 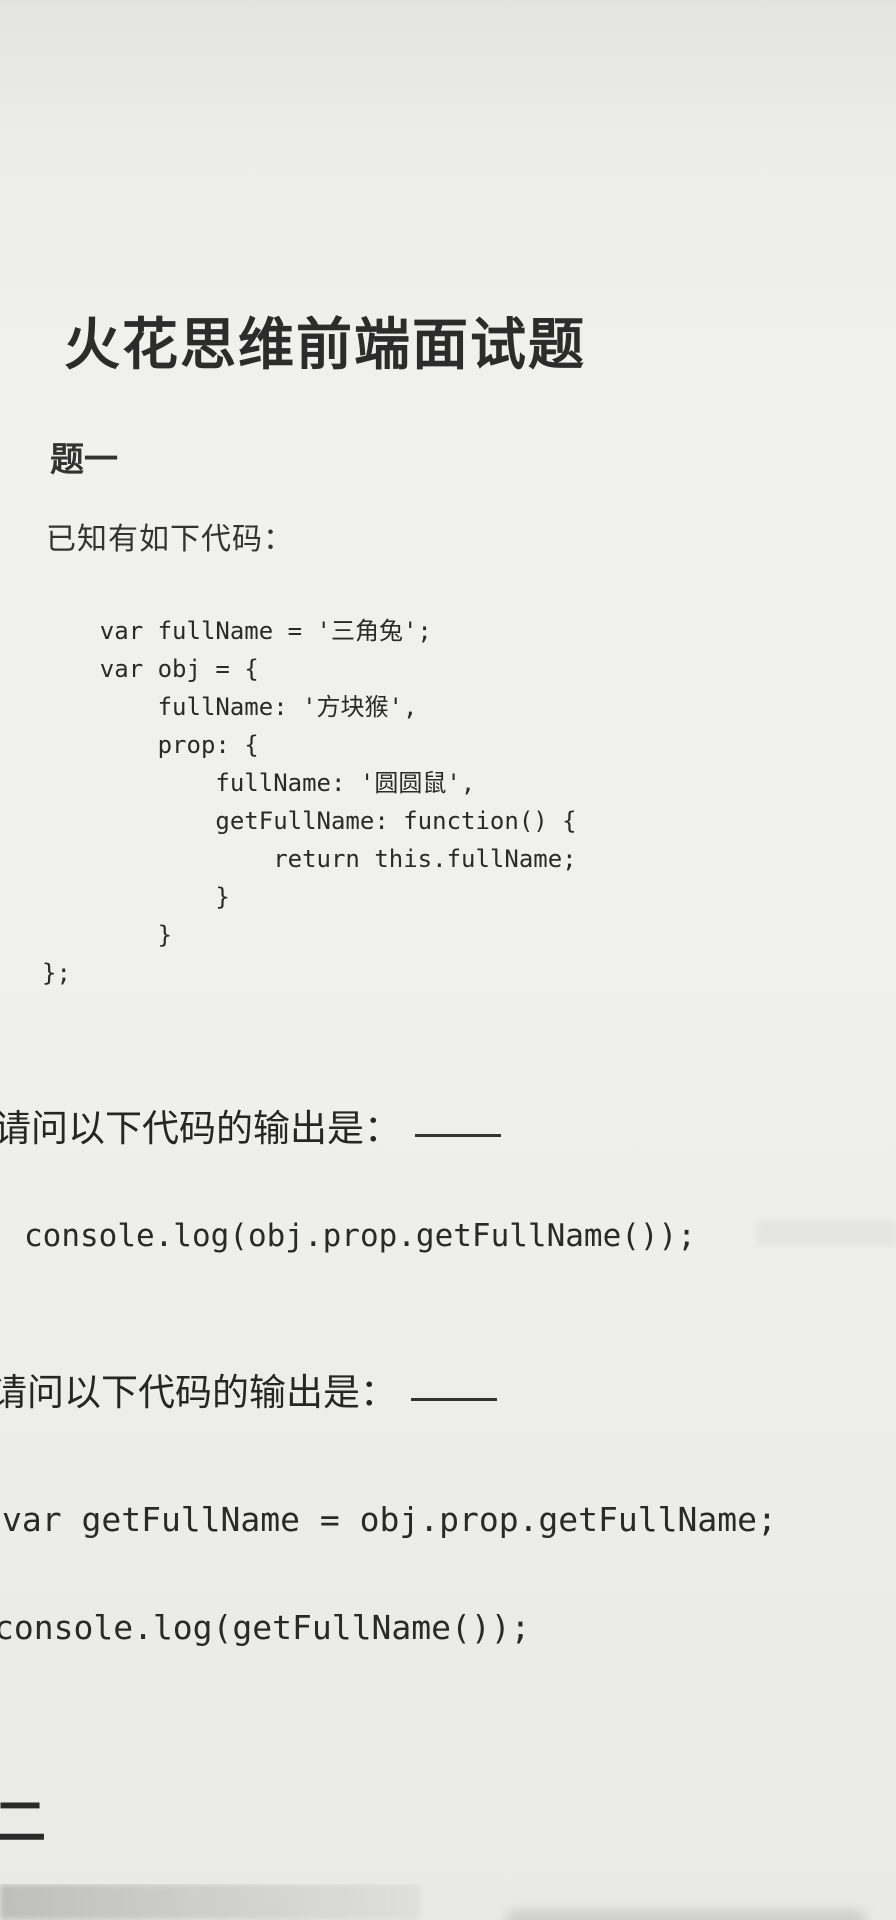 What do you see at coordinates (198, 1392) in the screenshot?
I see `question-two-text: 请问以下代码的输出是：` at bounding box center [198, 1392].